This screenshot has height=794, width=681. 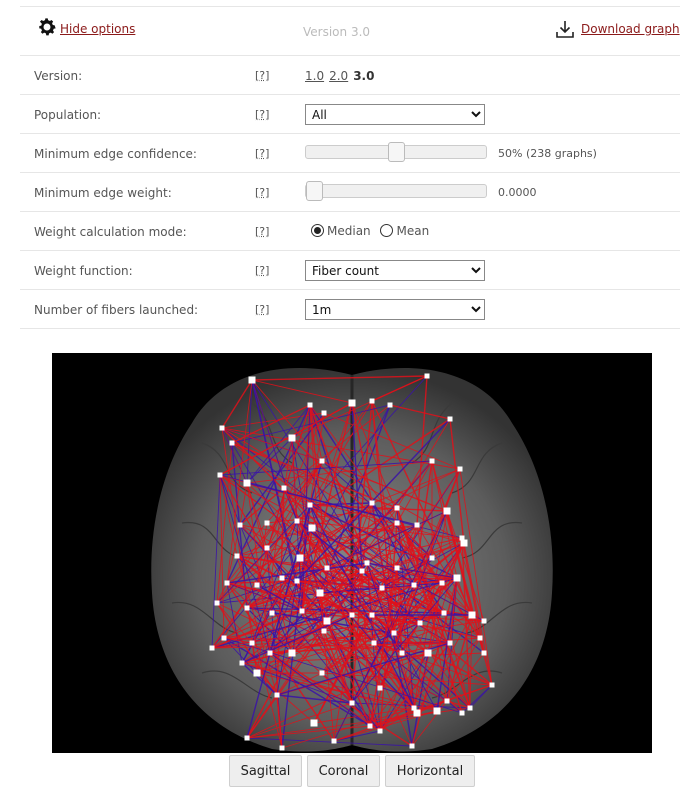 What do you see at coordinates (314, 76) in the screenshot?
I see `version-link-1-0: 1.0` at bounding box center [314, 76].